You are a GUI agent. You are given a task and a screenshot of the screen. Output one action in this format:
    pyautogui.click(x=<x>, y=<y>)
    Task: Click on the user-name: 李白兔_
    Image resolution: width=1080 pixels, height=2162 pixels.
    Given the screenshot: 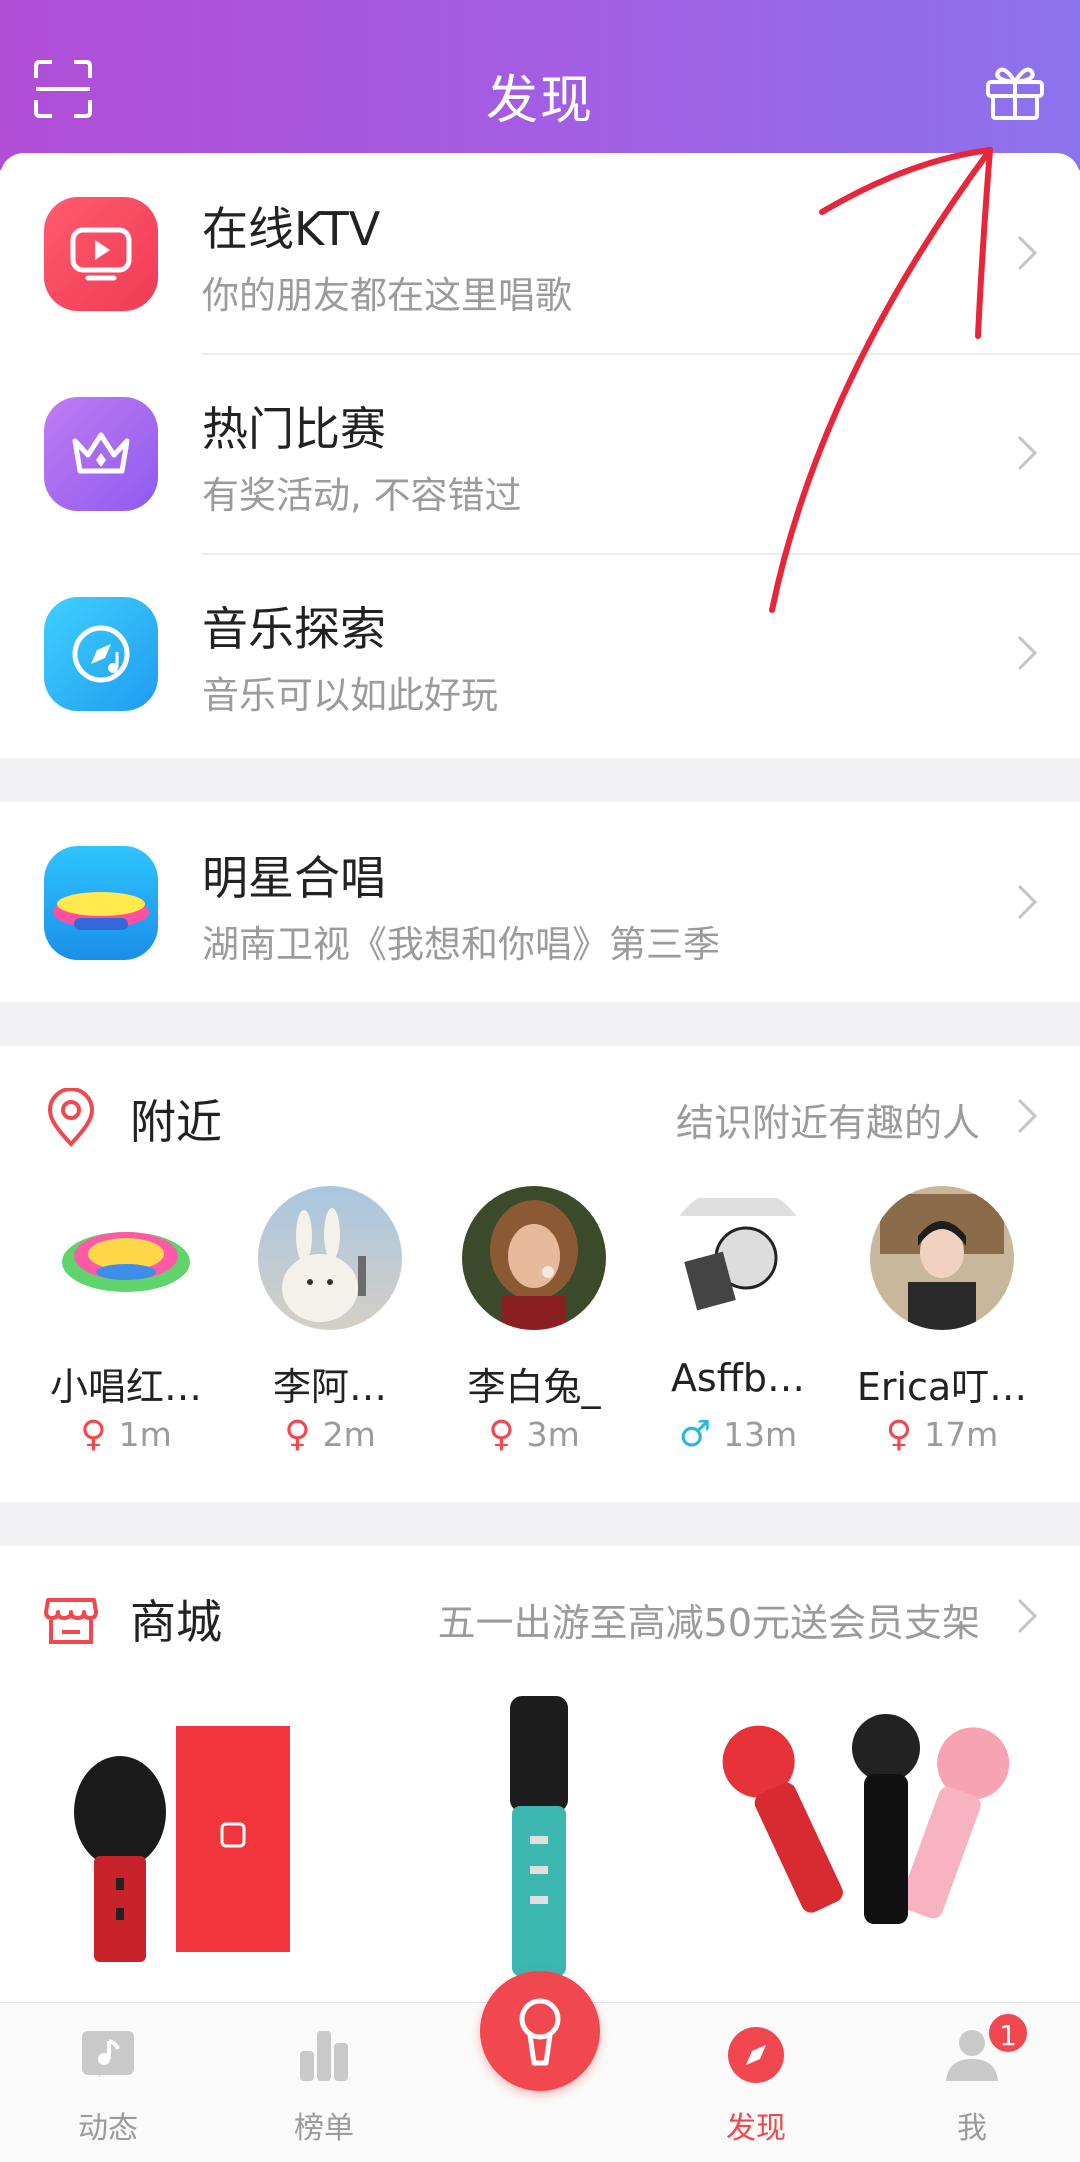 What is the action you would take?
    pyautogui.click(x=534, y=1387)
    